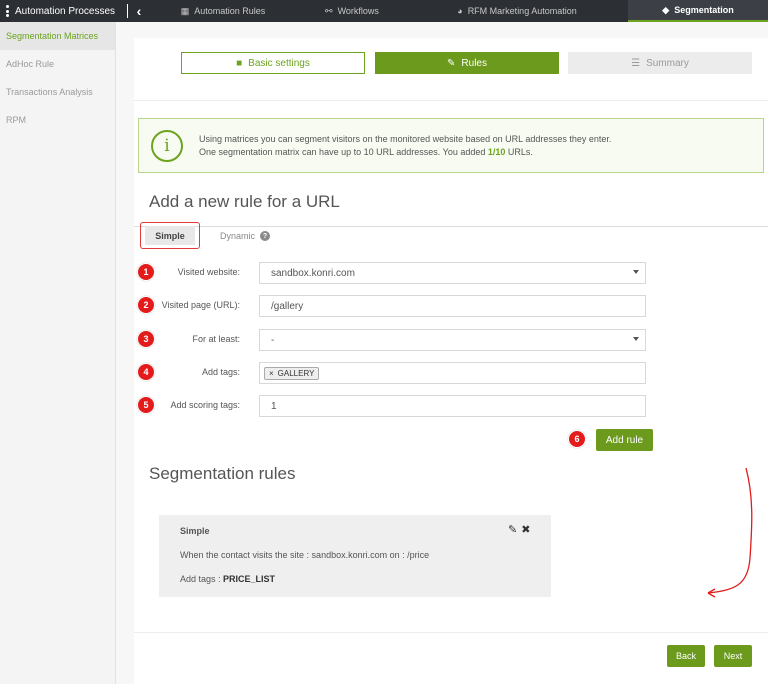 Image resolution: width=768 pixels, height=684 pixels. What do you see at coordinates (451, 63) in the screenshot?
I see `pencil-icon: ✎` at bounding box center [451, 63].